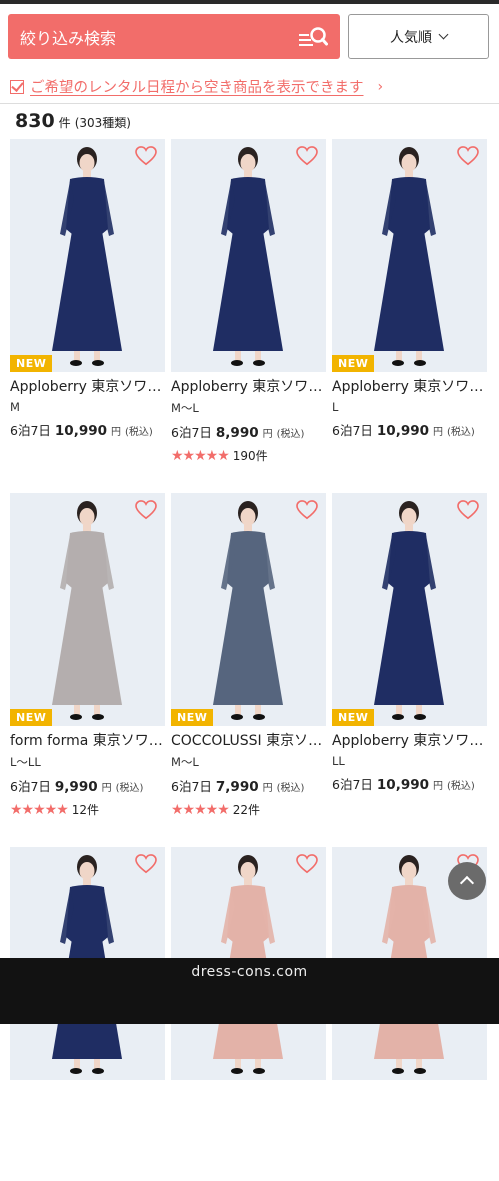 This screenshot has height=1181, width=499. Describe the element at coordinates (443, 34) in the screenshot. I see `chevron-down-icon` at that location.